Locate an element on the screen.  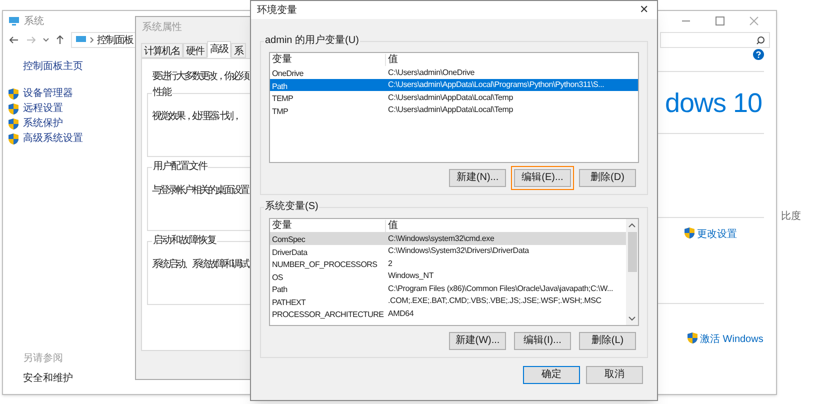
tab: 系 is located at coordinates (238, 50).